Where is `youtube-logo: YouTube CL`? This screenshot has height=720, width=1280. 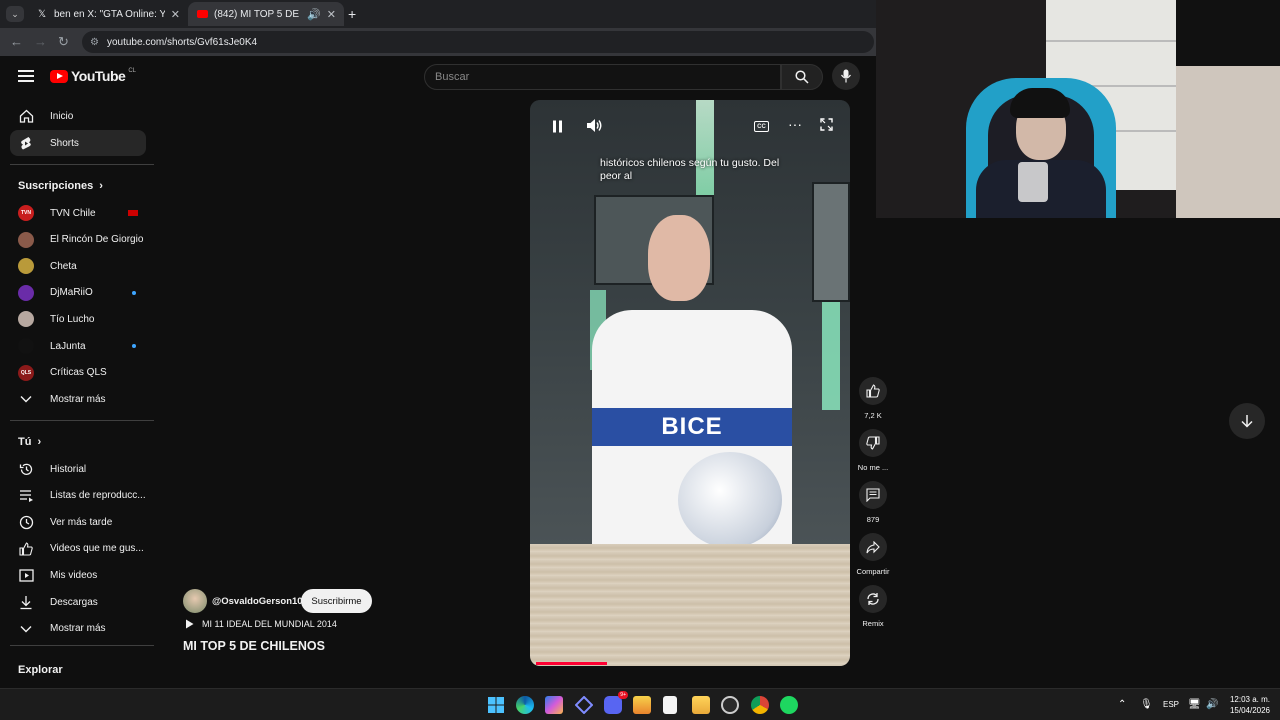 youtube-logo: YouTube CL is located at coordinates (93, 76).